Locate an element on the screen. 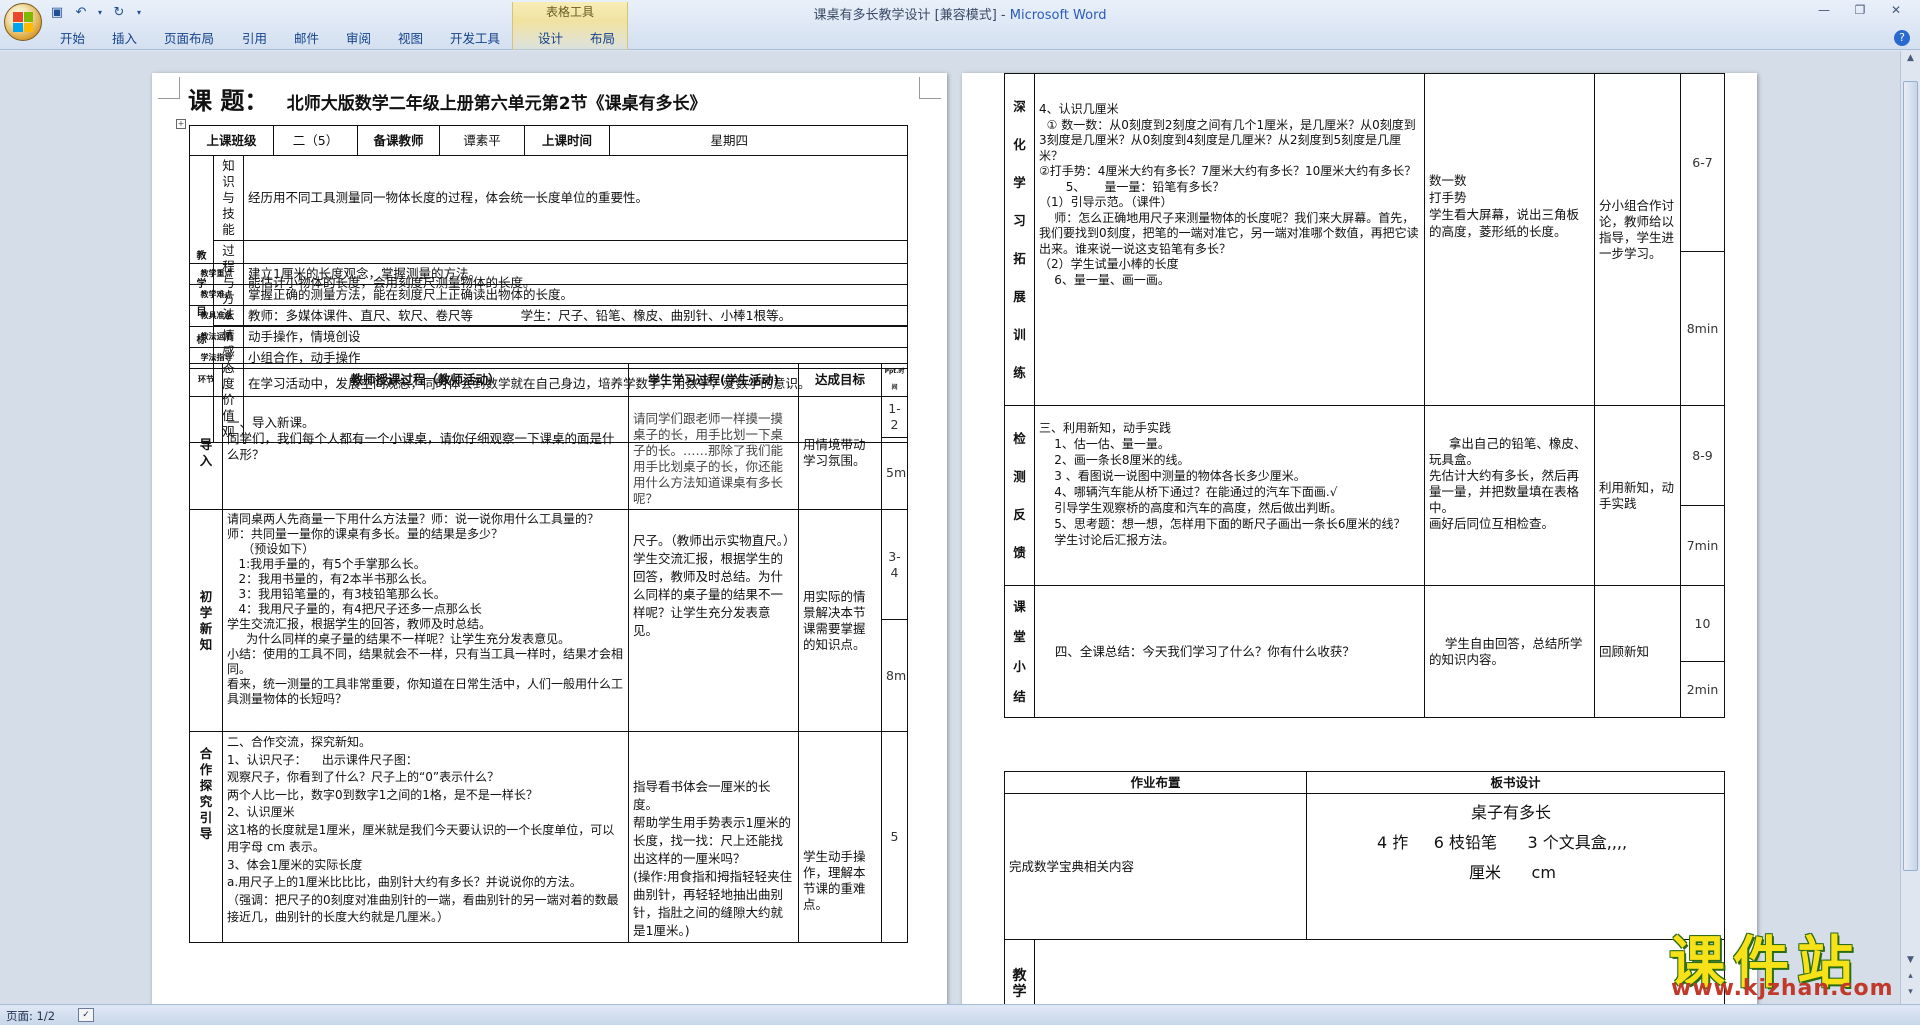 This screenshot has width=1920, height=1025. board-line: 4 拃 6 枝铅笔 3 个文具盒,,,, is located at coordinates (1502, 842).